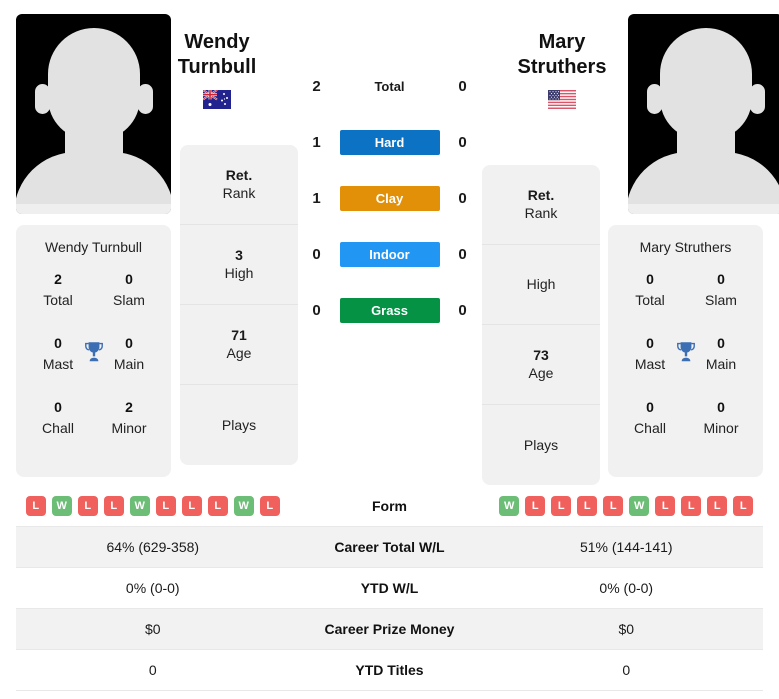  Describe the element at coordinates (721, 279) in the screenshot. I see `right-slam-value: 0` at that location.